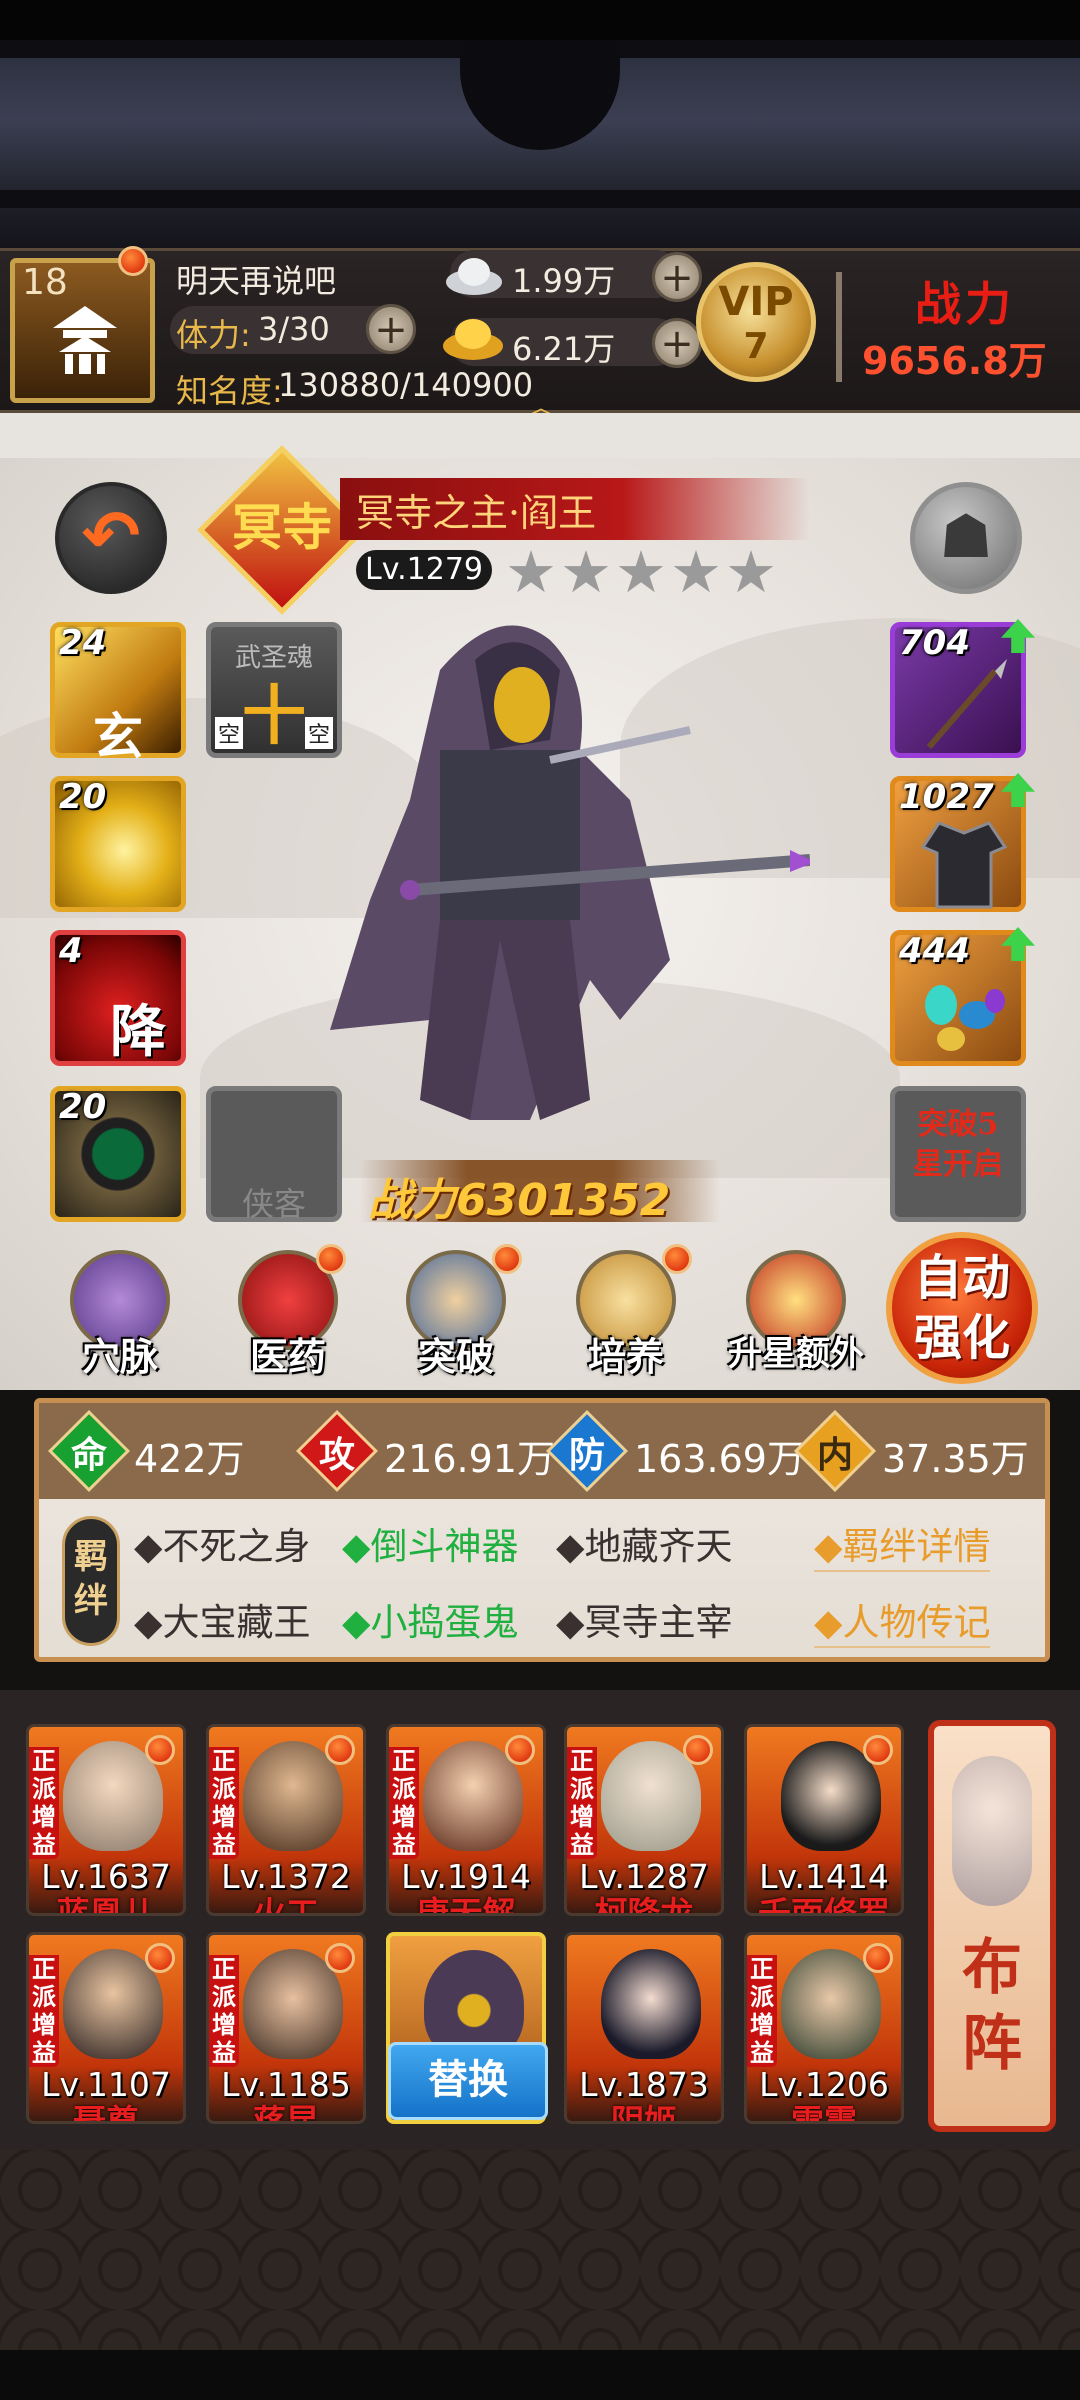 Image resolution: width=1080 pixels, height=2400 pixels. Describe the element at coordinates (540, 435) in the screenshot. I see `panel-strip` at that location.